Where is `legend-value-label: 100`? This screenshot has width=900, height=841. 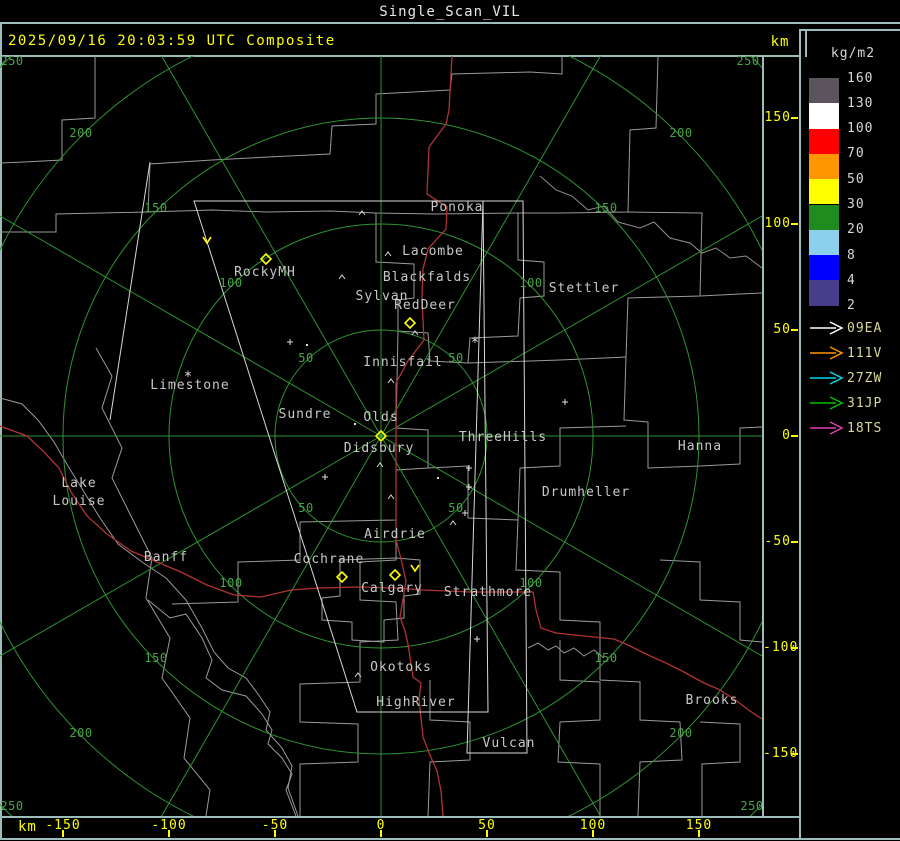 legend-value-label: 100 is located at coordinates (860, 129).